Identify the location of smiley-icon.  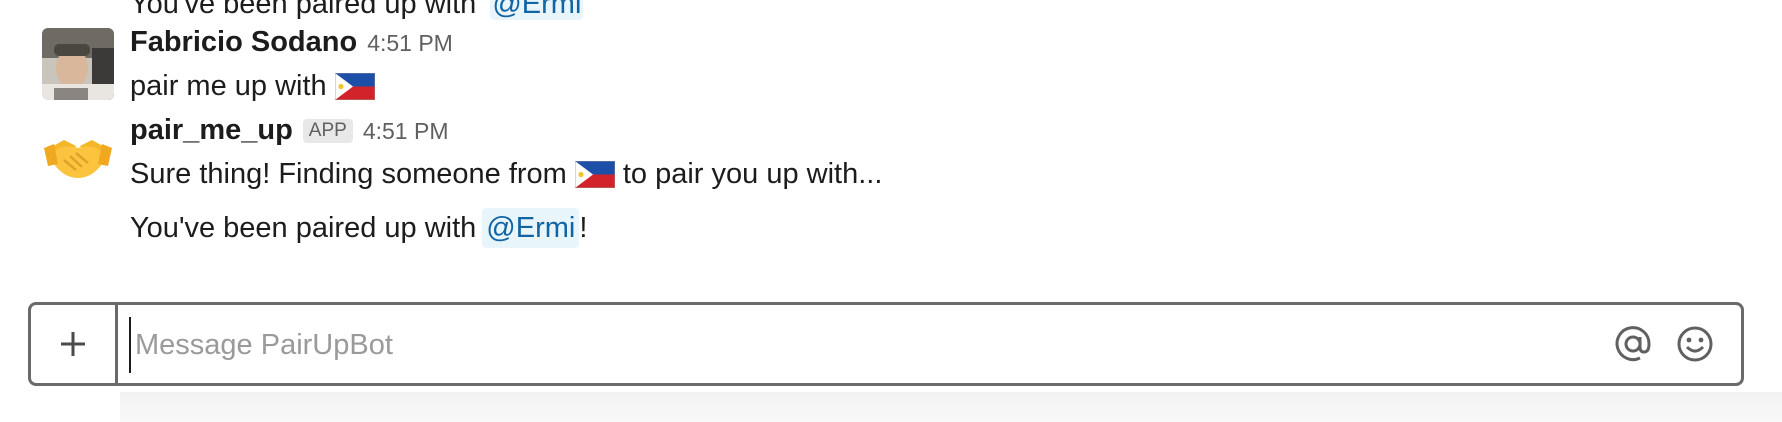
(1695, 344).